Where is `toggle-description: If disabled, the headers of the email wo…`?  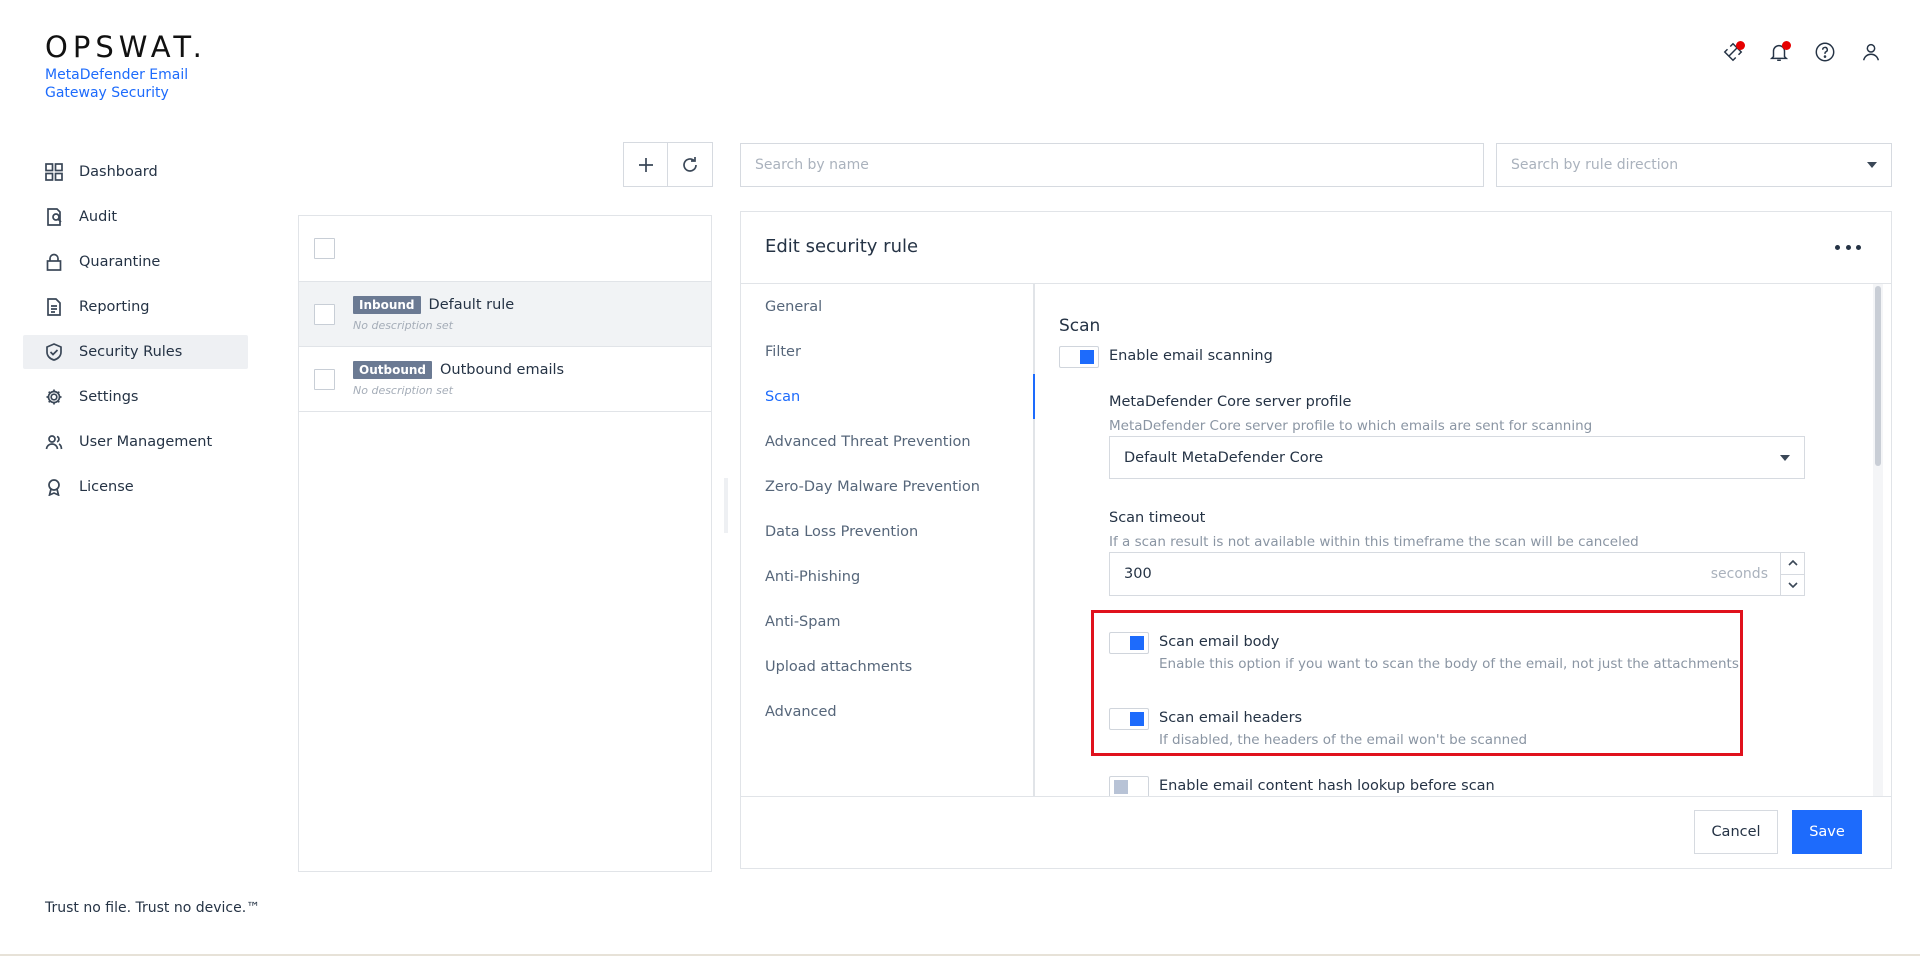
toggle-description: If disabled, the headers of the email wo… is located at coordinates (1343, 740).